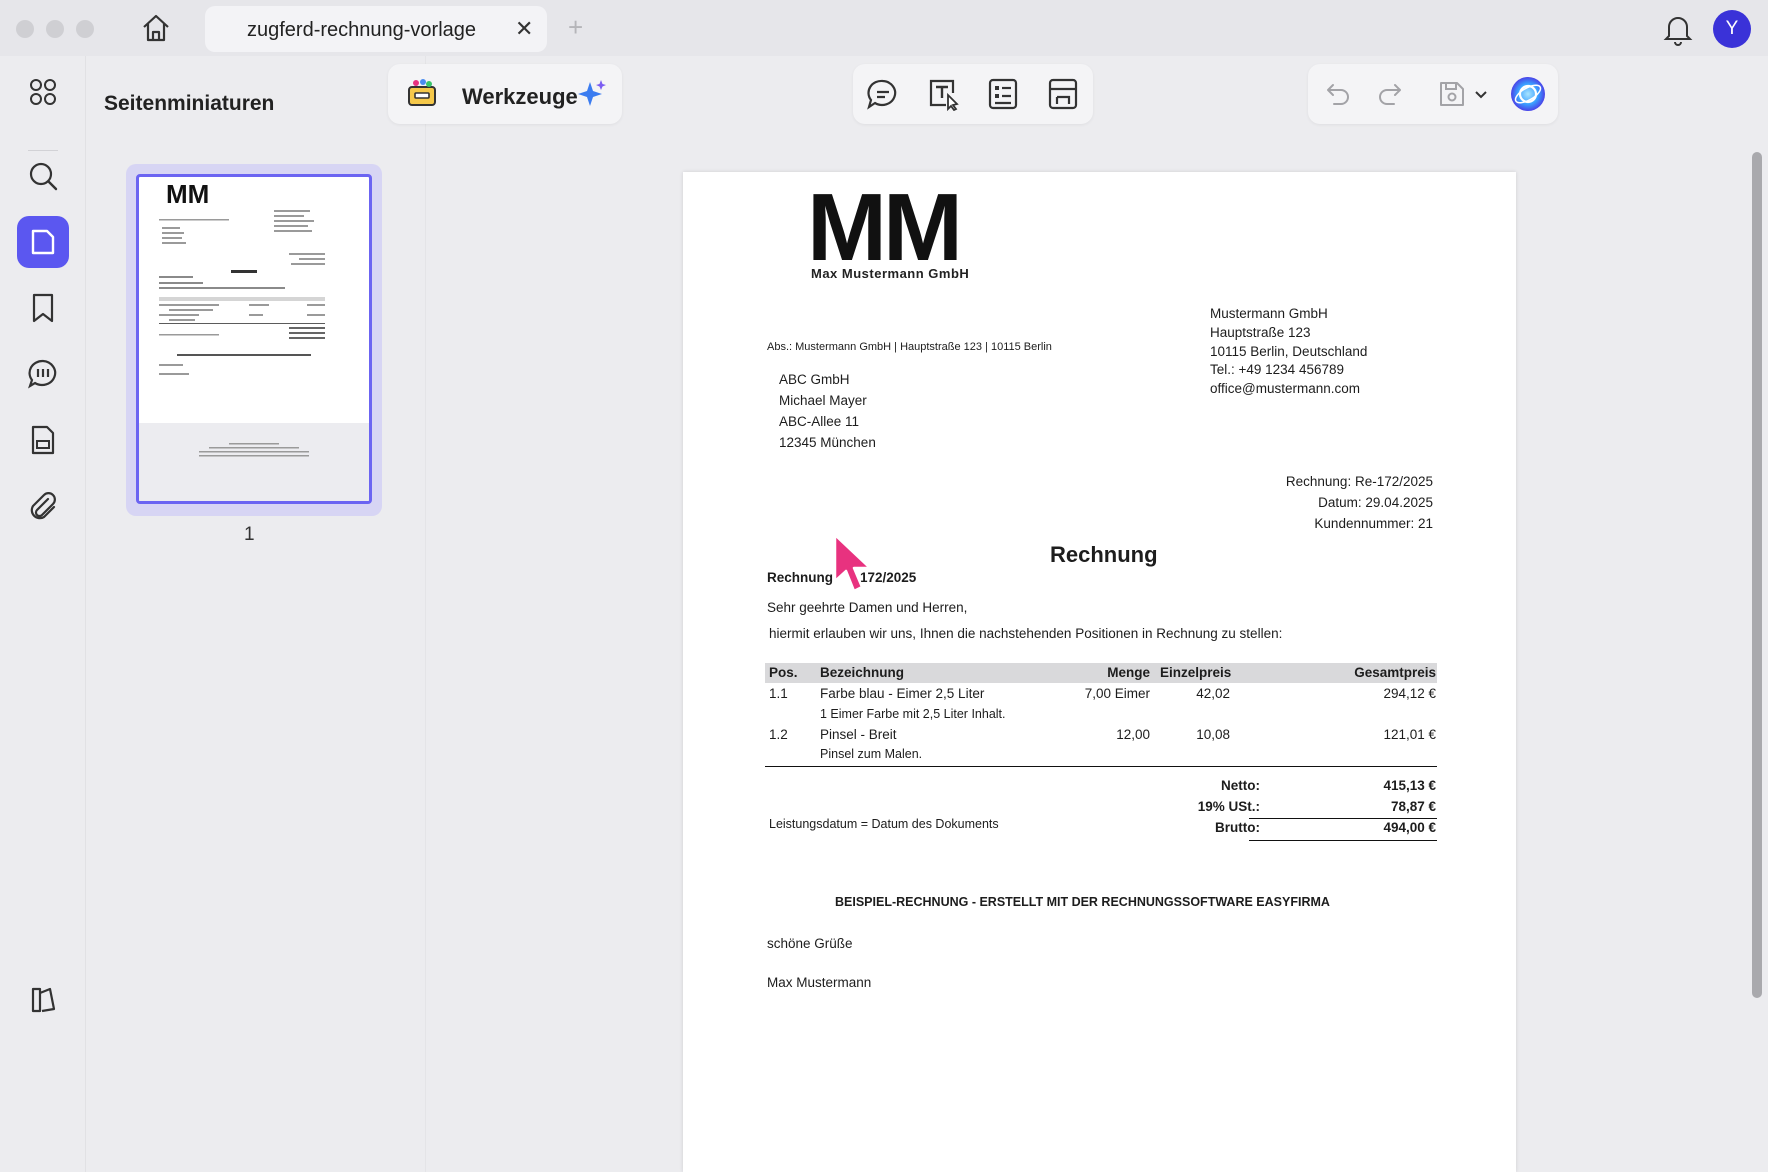 The width and height of the screenshot is (1768, 1172). What do you see at coordinates (1395, 672) in the screenshot?
I see `column-header: Gesamtpreis` at bounding box center [1395, 672].